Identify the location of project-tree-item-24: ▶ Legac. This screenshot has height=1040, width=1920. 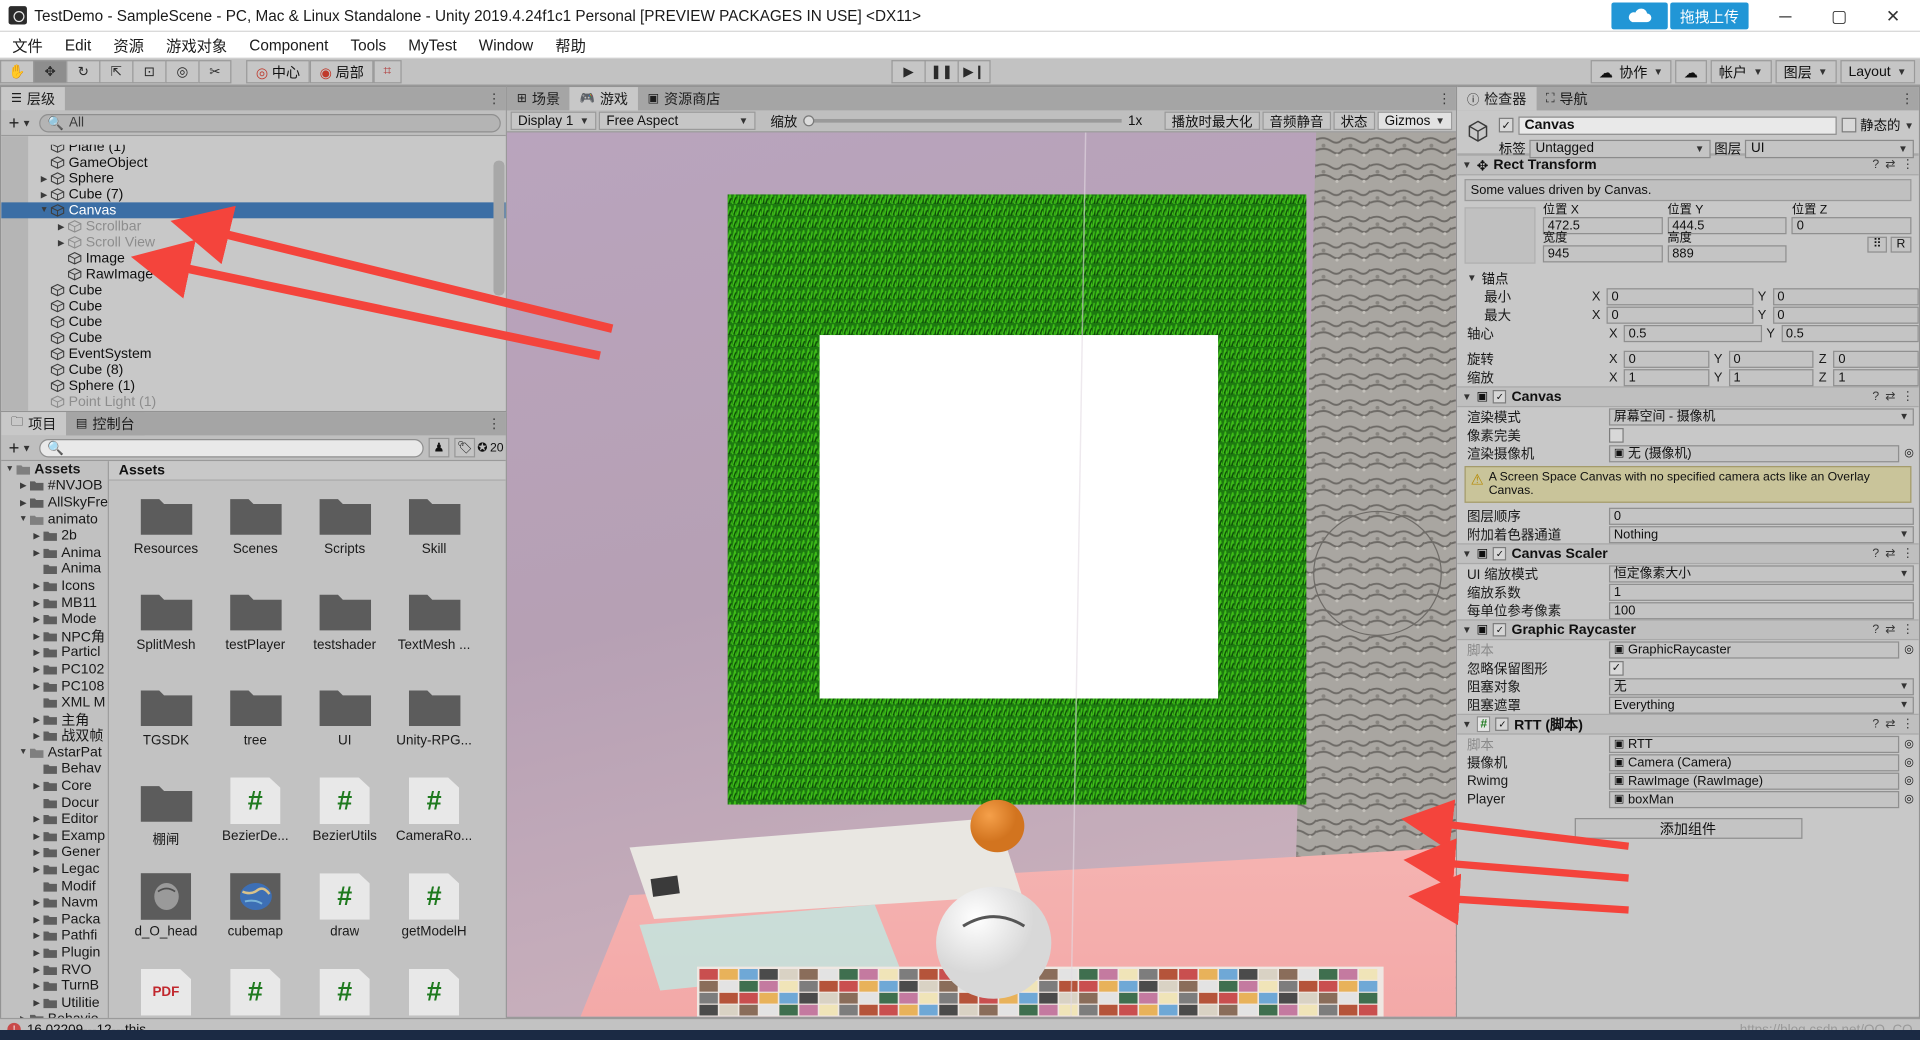
(54, 869).